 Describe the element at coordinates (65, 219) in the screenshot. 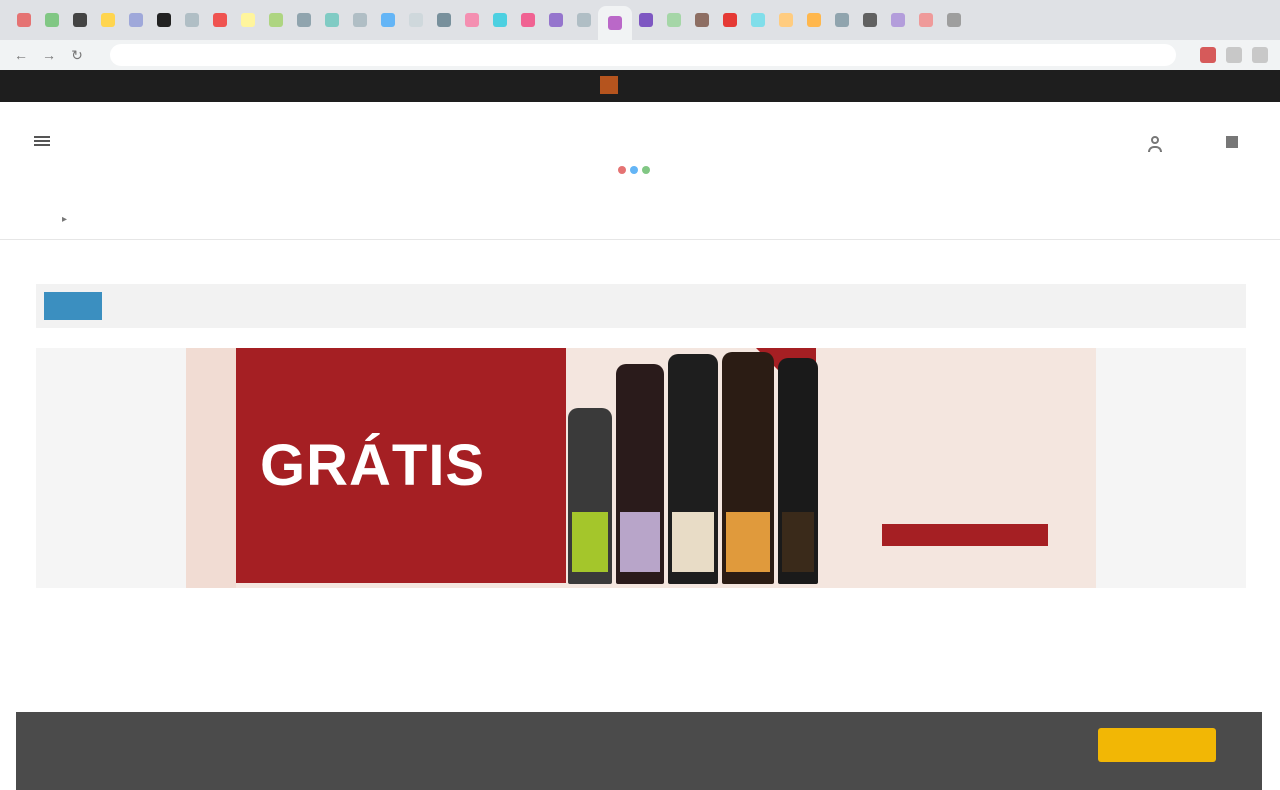

I see `chevron-right-icon: ▸` at that location.